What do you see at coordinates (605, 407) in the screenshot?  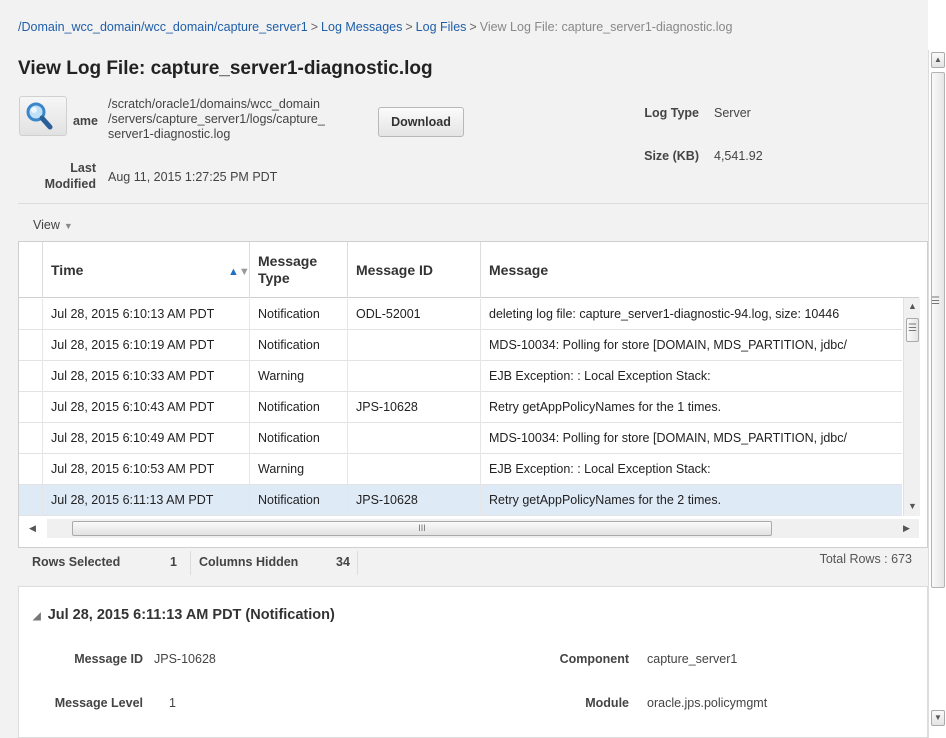 I see `table-cell-message: Retry getAppPolicyNames for the 1 times.` at bounding box center [605, 407].